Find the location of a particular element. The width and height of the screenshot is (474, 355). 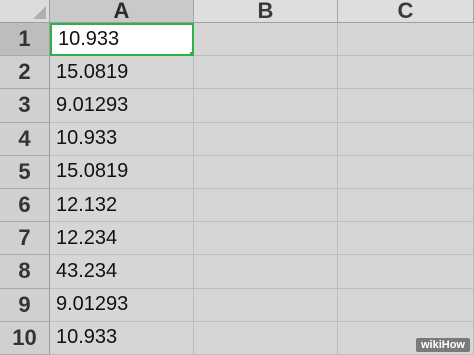

cell-c4 is located at coordinates (406, 139).